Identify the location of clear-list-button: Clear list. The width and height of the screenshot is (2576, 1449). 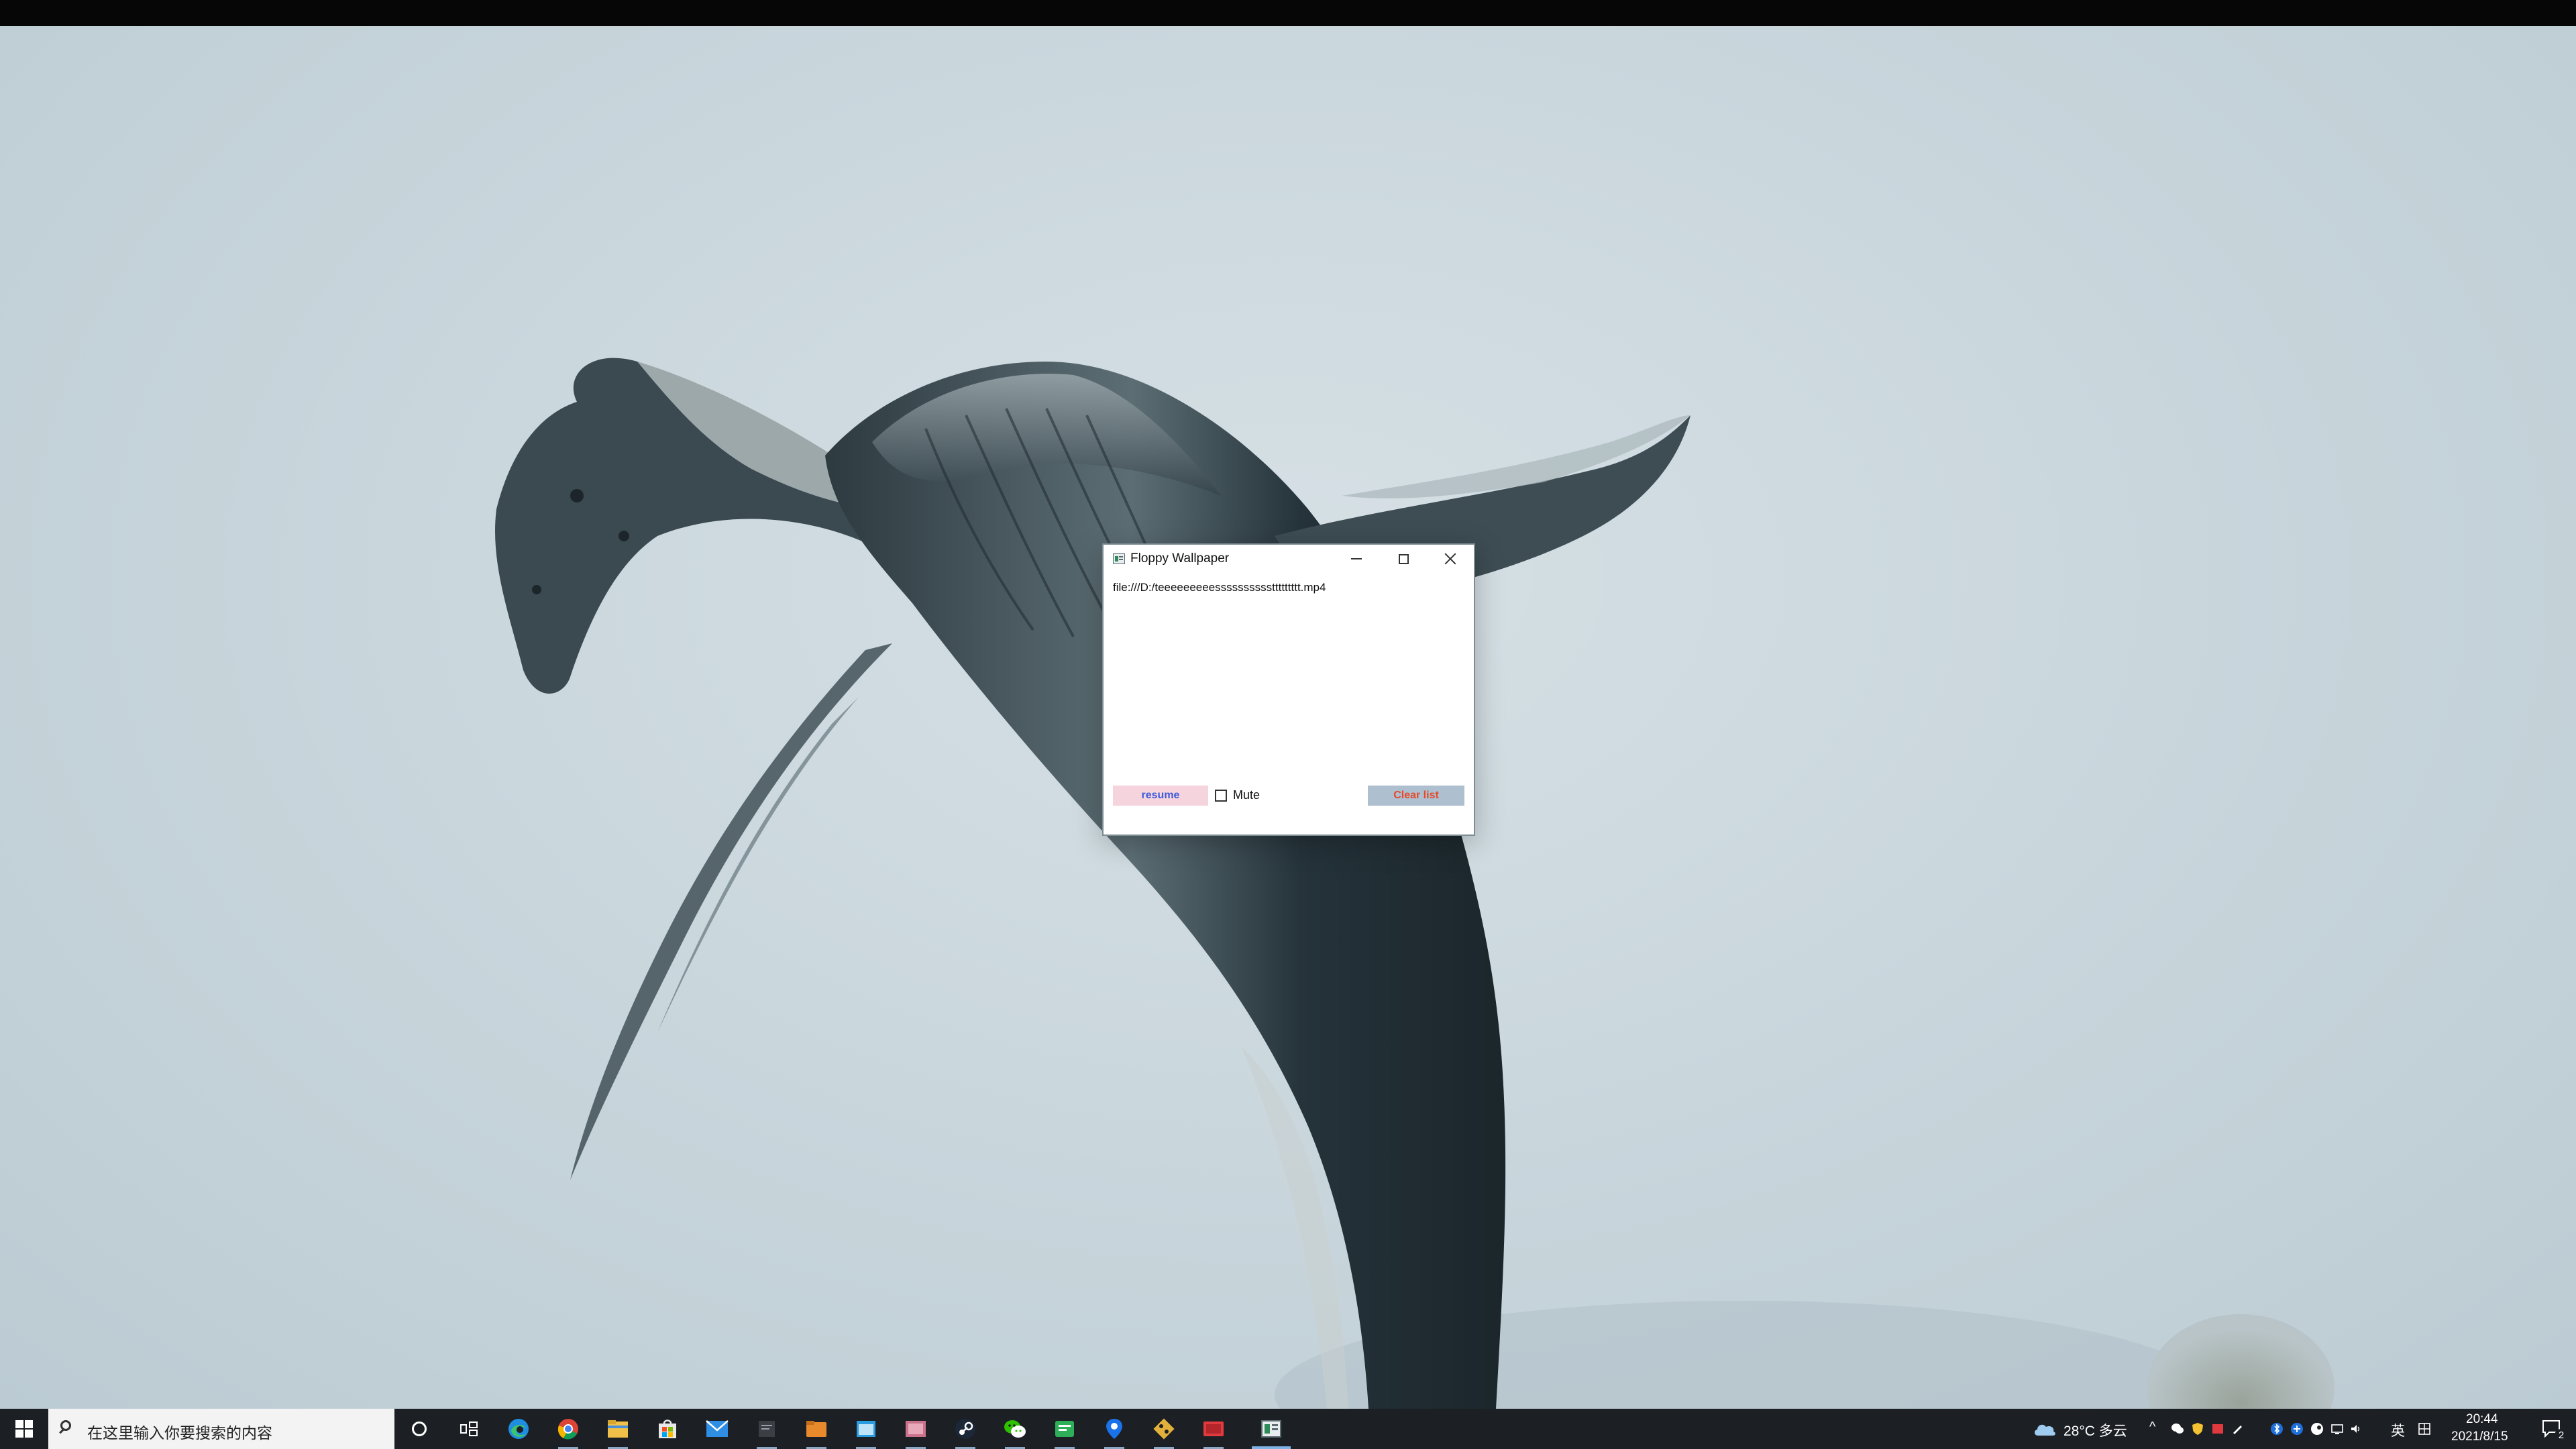
(1416, 796).